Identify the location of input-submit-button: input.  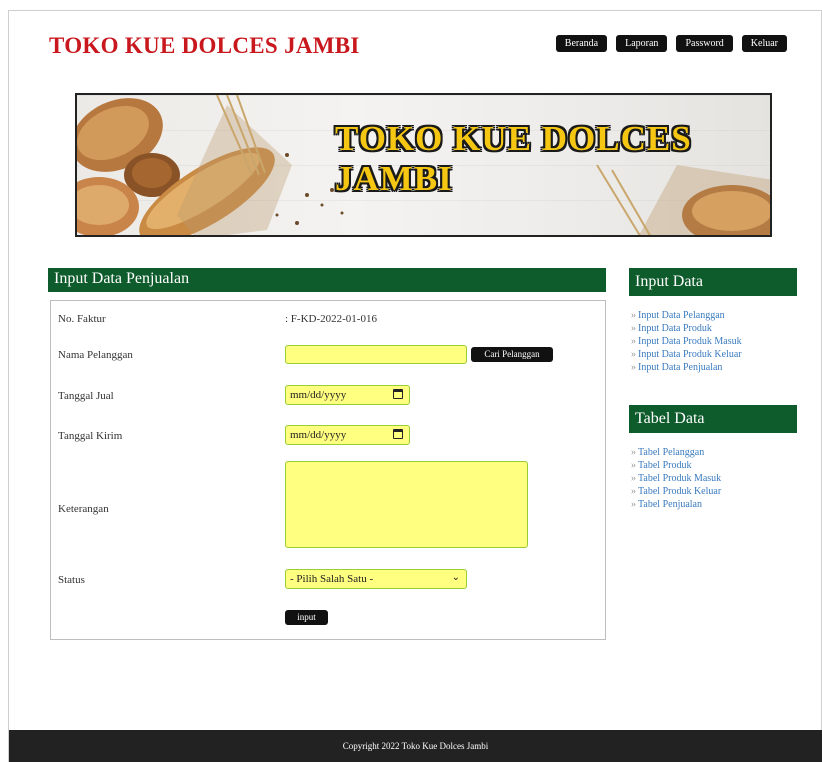
(306, 617).